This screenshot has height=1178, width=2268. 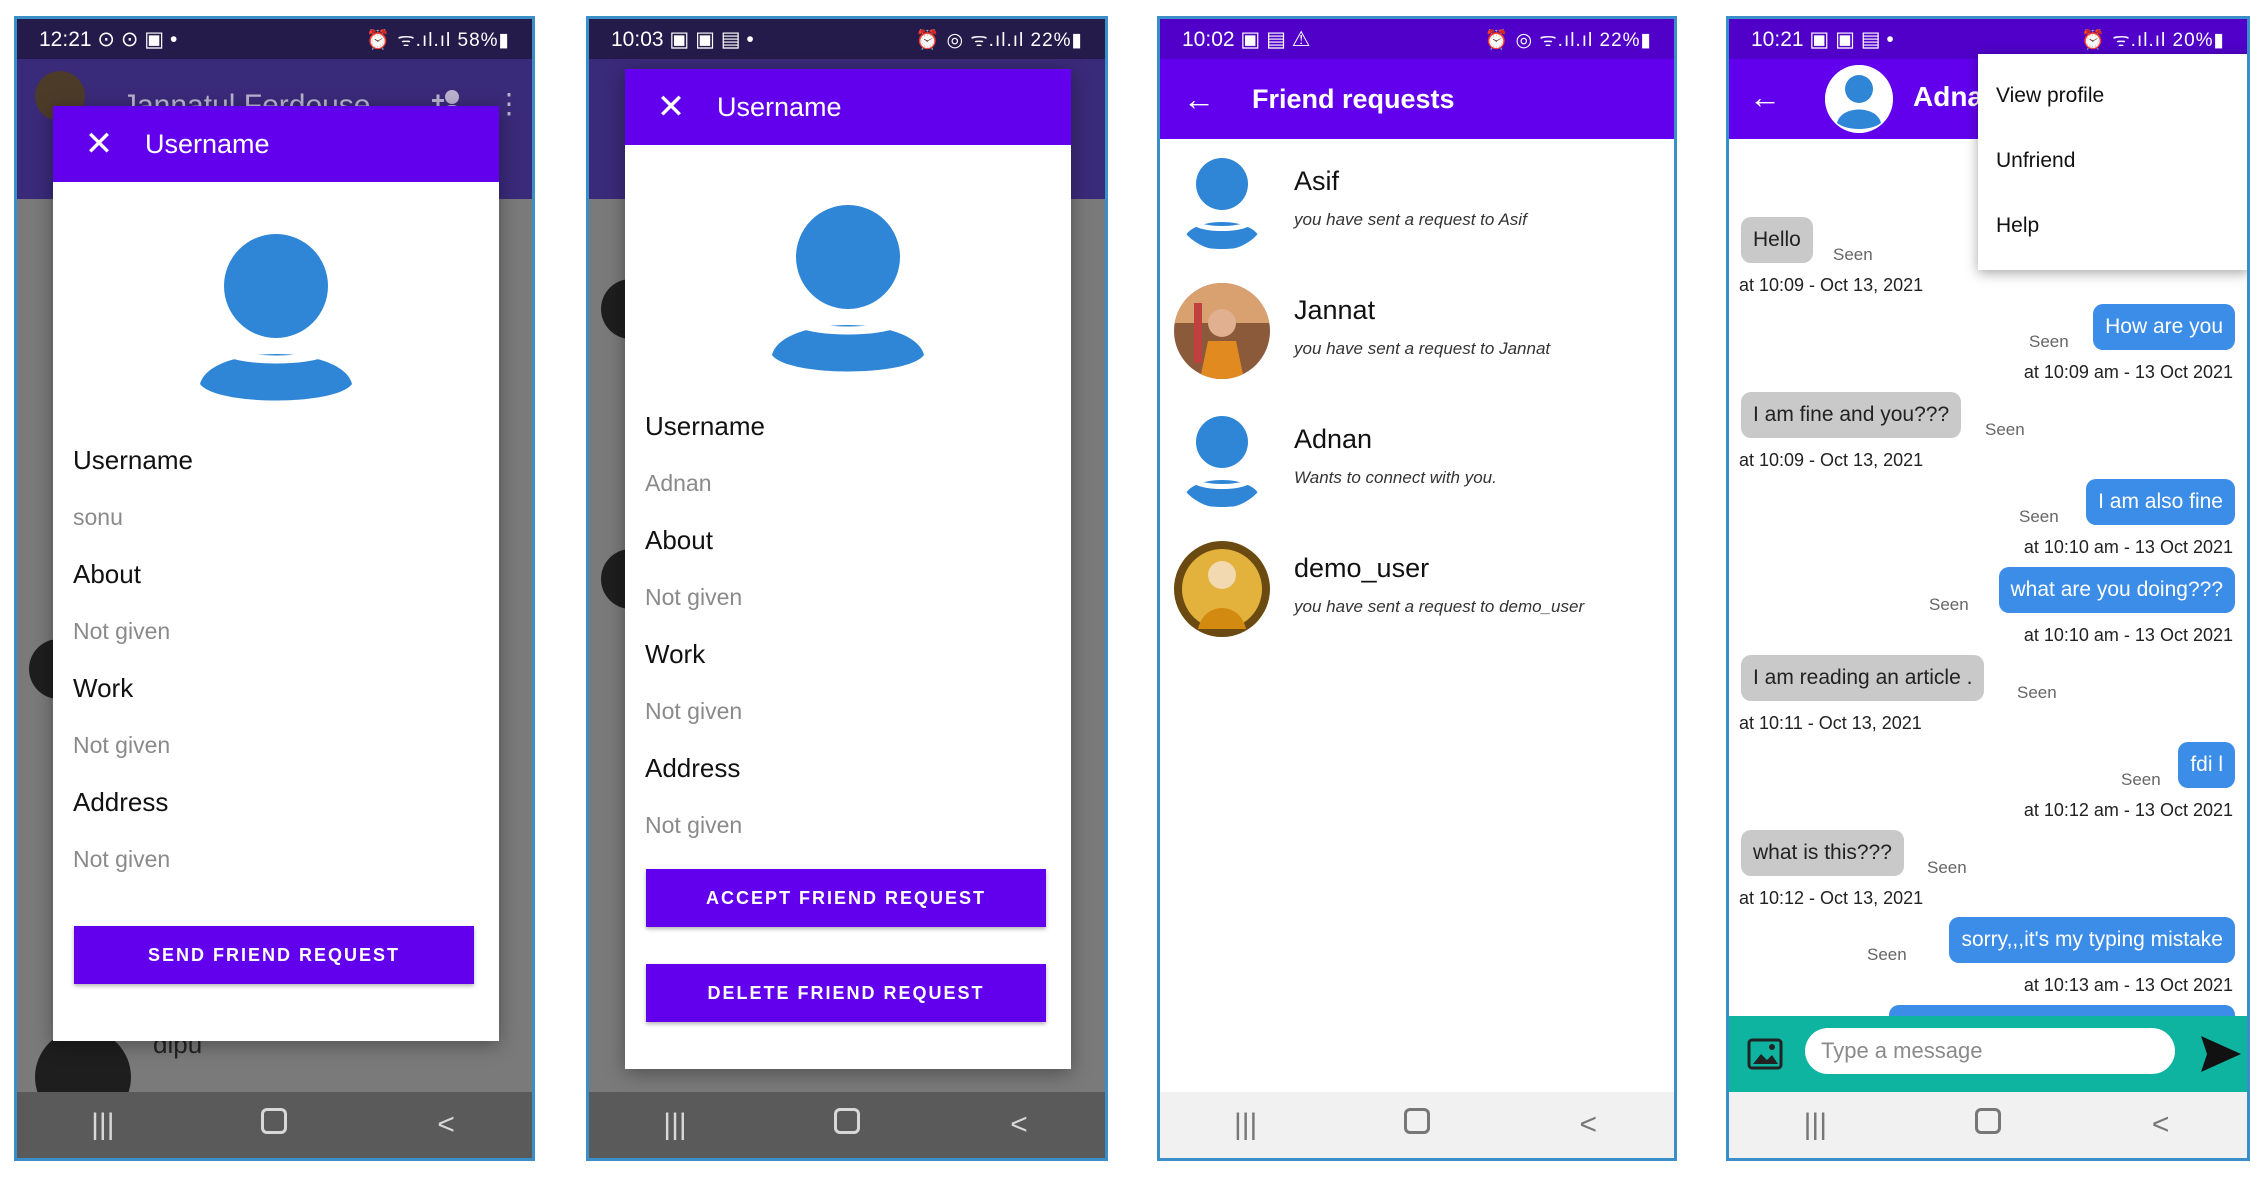 I want to click on app-bar: ← Friend requests, so click(x=1417, y=99).